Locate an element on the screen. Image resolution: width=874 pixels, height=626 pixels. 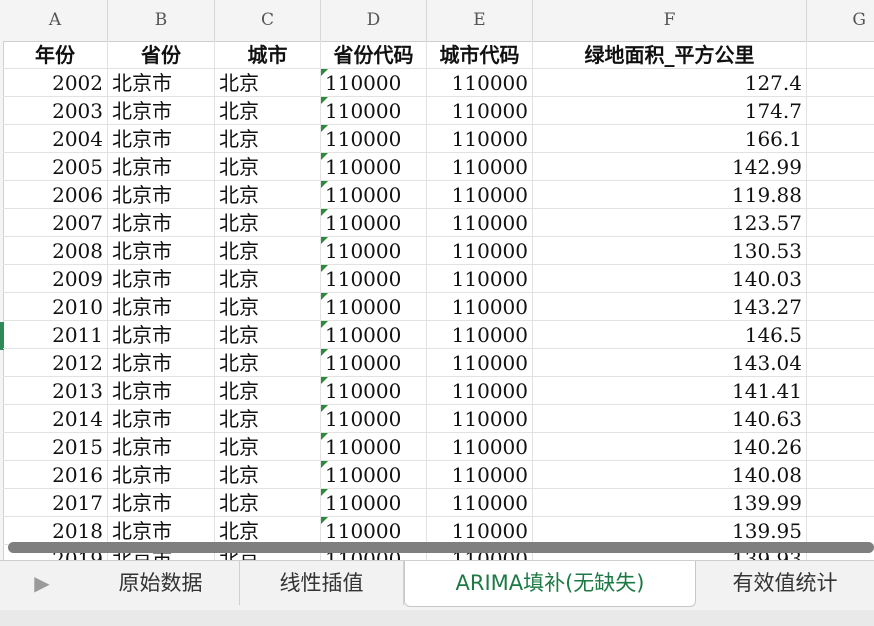
cell-green-area: 143.04 is located at coordinates (670, 363).